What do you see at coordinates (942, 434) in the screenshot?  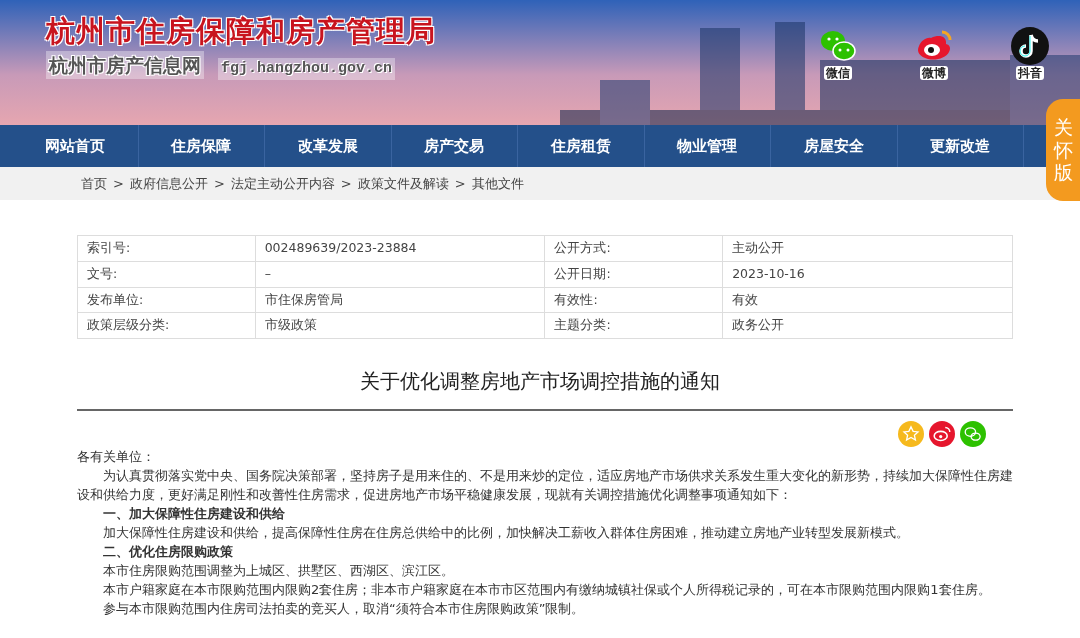 I see `eye-logo-icon` at bounding box center [942, 434].